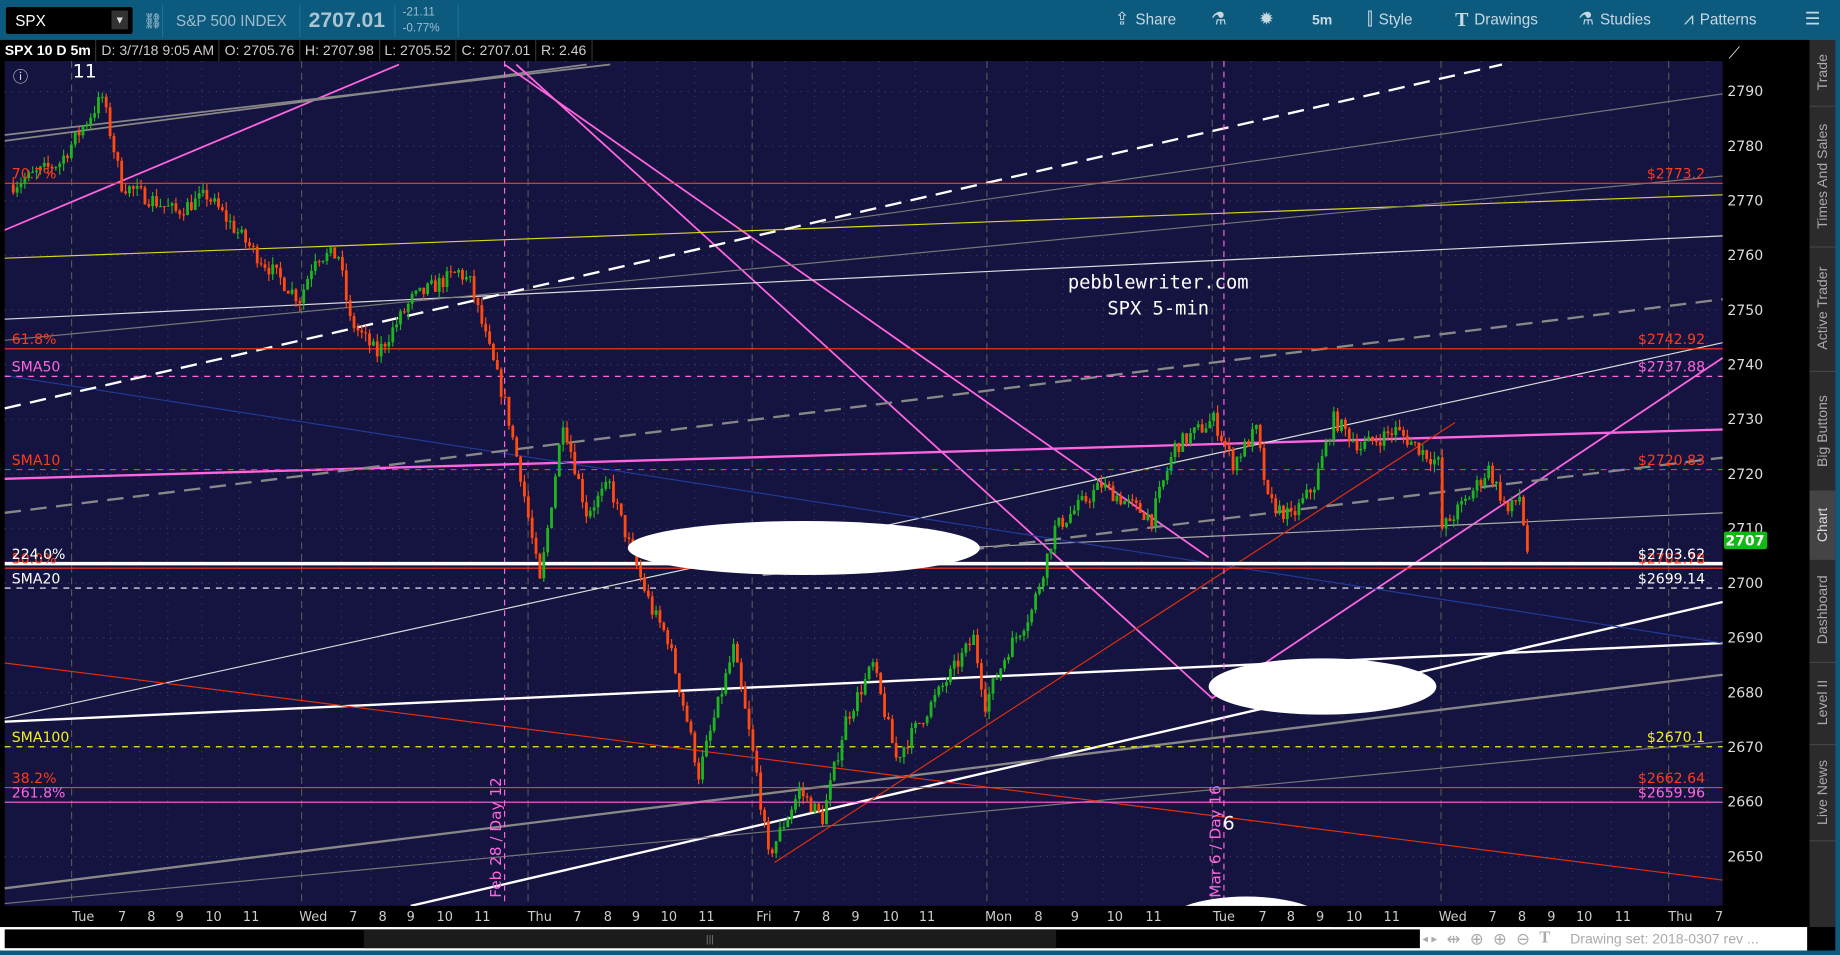 The image size is (1840, 955). Describe the element at coordinates (1822, 525) in the screenshot. I see `sidebar-tab-chart: Chart` at that location.